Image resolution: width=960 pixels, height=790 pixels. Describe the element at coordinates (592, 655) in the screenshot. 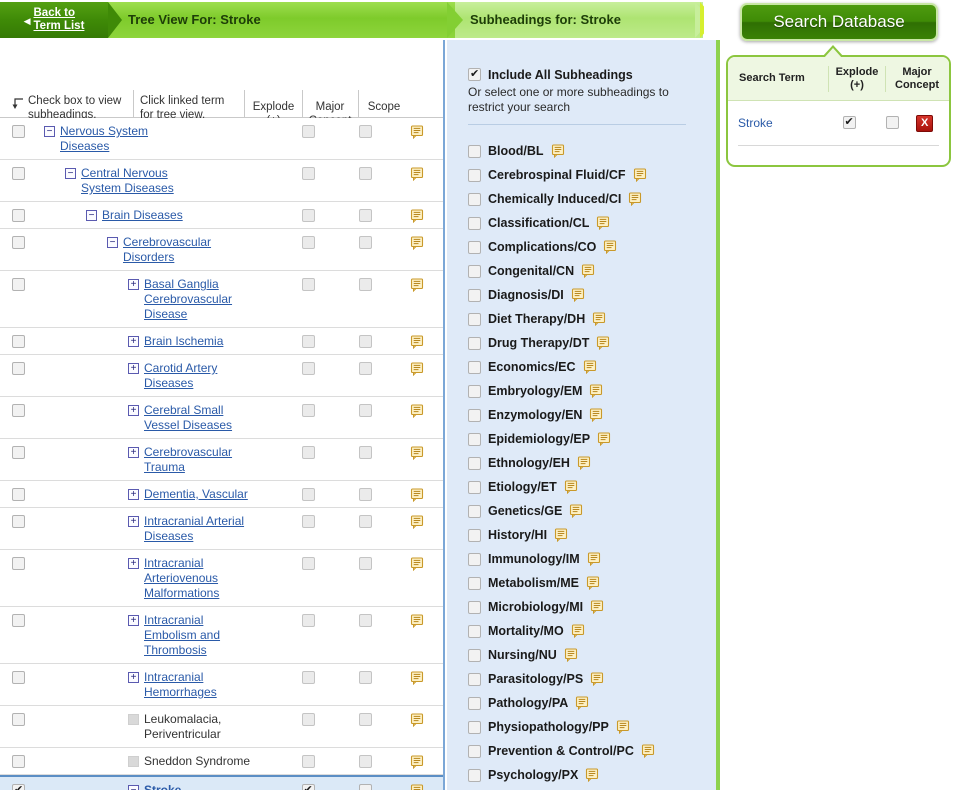

I see `list-item: Nursing/NU` at that location.